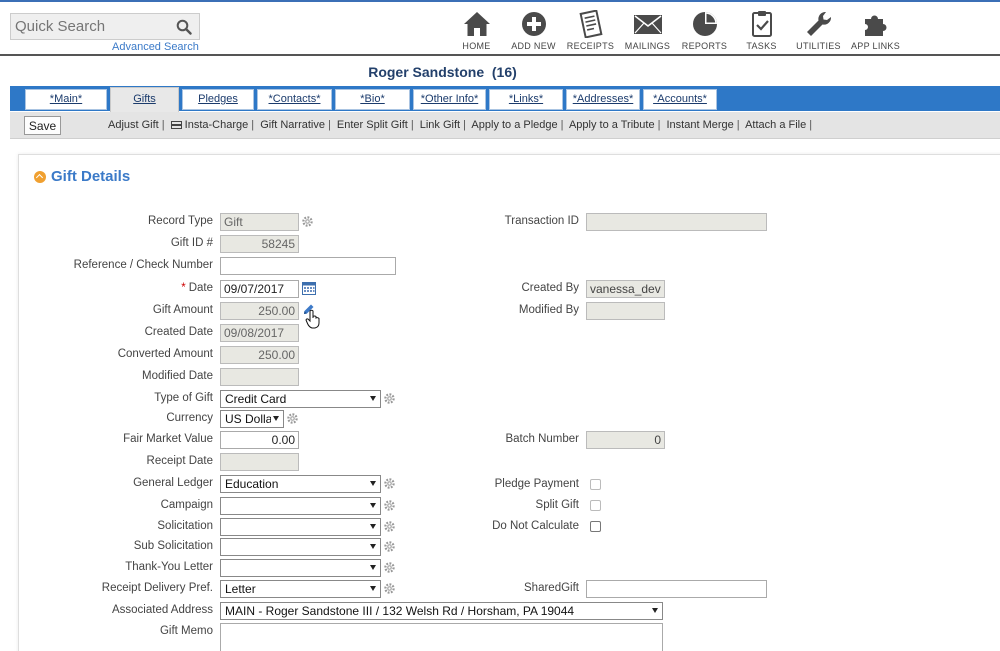 The image size is (1000, 651). Describe the element at coordinates (612, 125) in the screenshot. I see `apply-to-tribute-link: Apply to a Tribute` at that location.